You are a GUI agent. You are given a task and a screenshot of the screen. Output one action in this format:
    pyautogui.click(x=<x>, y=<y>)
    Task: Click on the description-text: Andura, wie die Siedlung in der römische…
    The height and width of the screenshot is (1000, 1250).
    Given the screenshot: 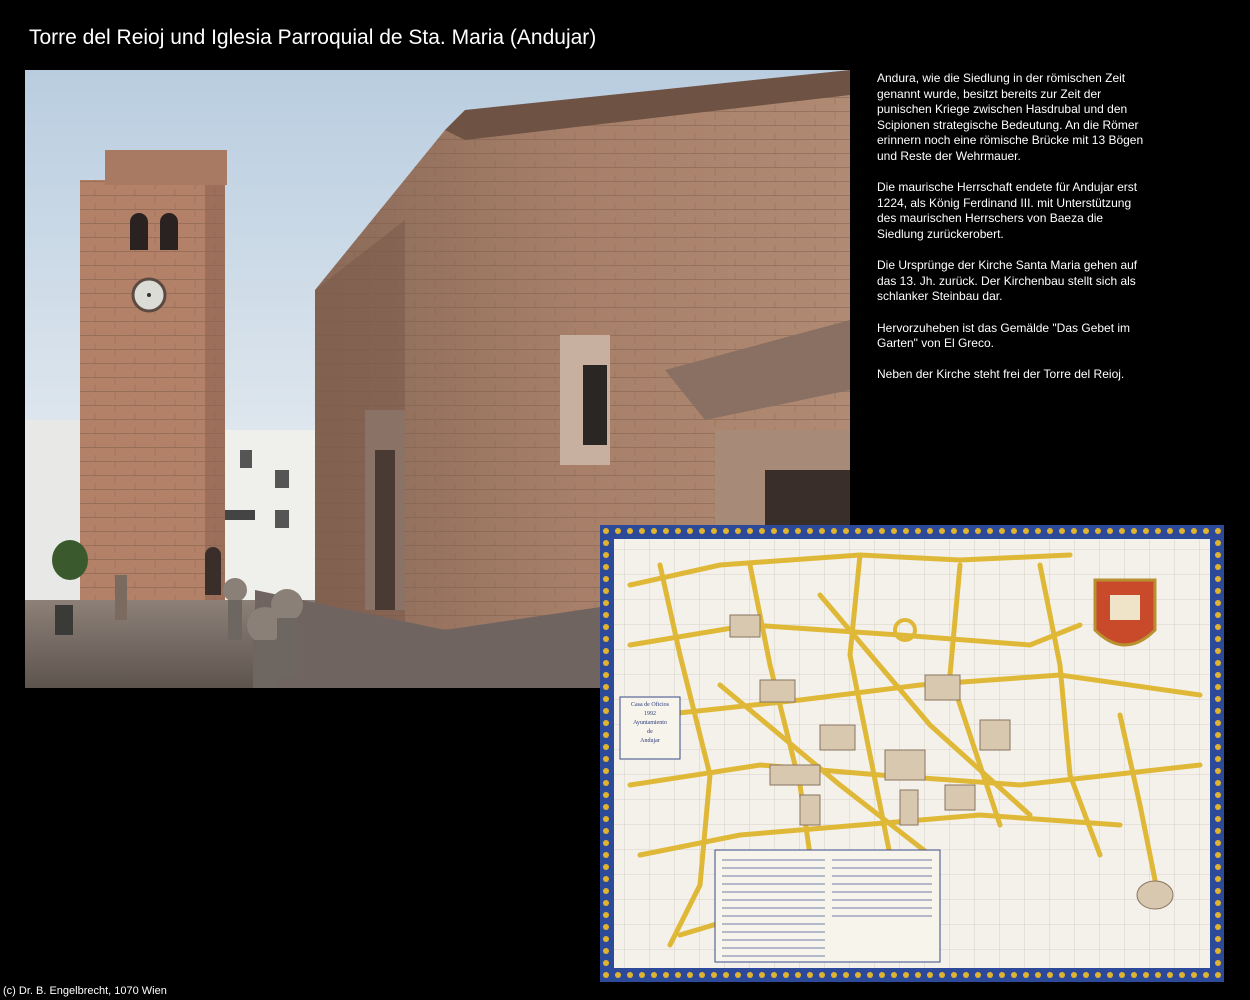 What is the action you would take?
    pyautogui.click(x=1012, y=234)
    